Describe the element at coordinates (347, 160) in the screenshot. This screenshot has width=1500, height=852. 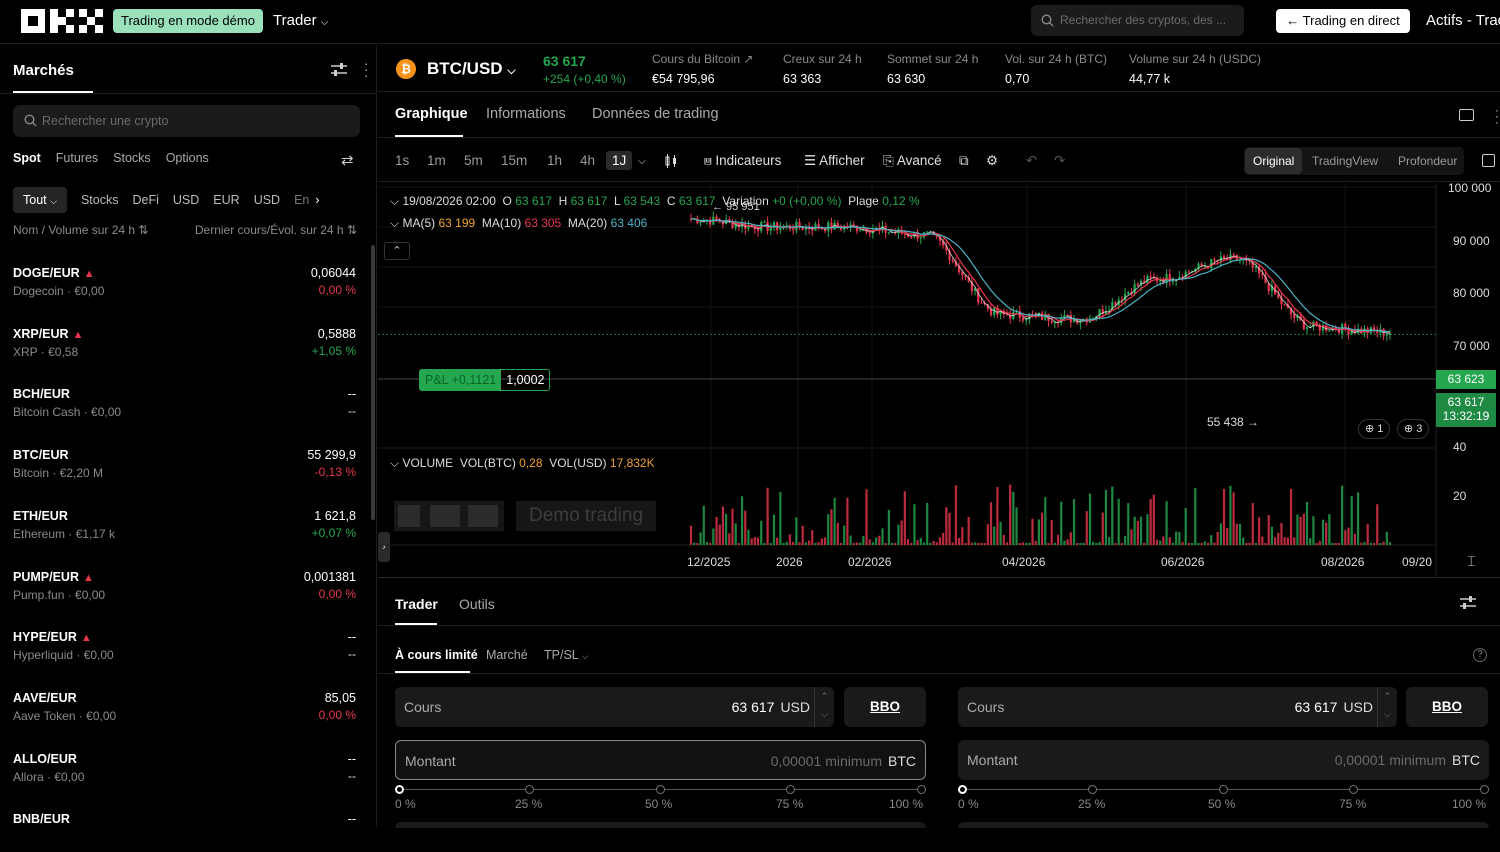
I see `swap-icon: ⇄` at that location.